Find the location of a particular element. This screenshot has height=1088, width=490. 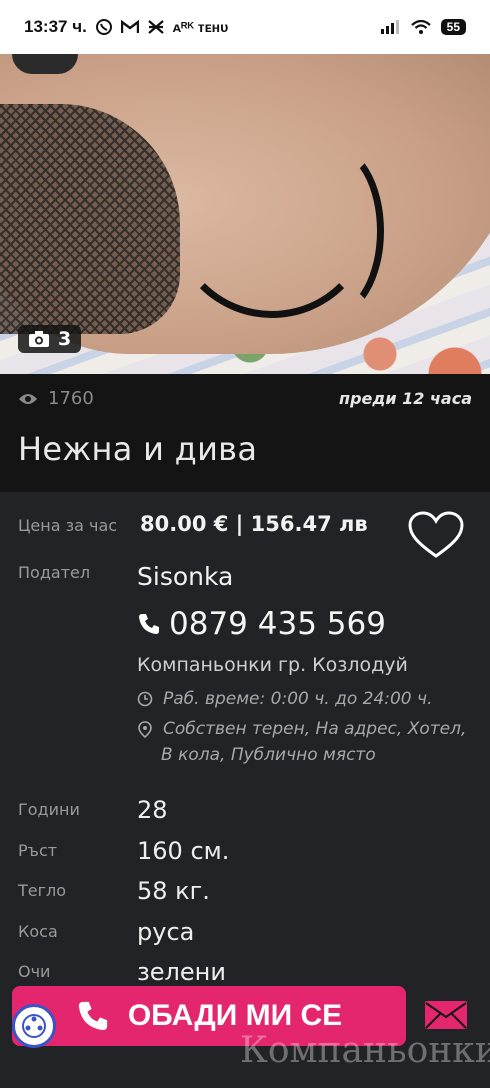

location-text-2: В кола, Публично място is located at coordinates (268, 755).